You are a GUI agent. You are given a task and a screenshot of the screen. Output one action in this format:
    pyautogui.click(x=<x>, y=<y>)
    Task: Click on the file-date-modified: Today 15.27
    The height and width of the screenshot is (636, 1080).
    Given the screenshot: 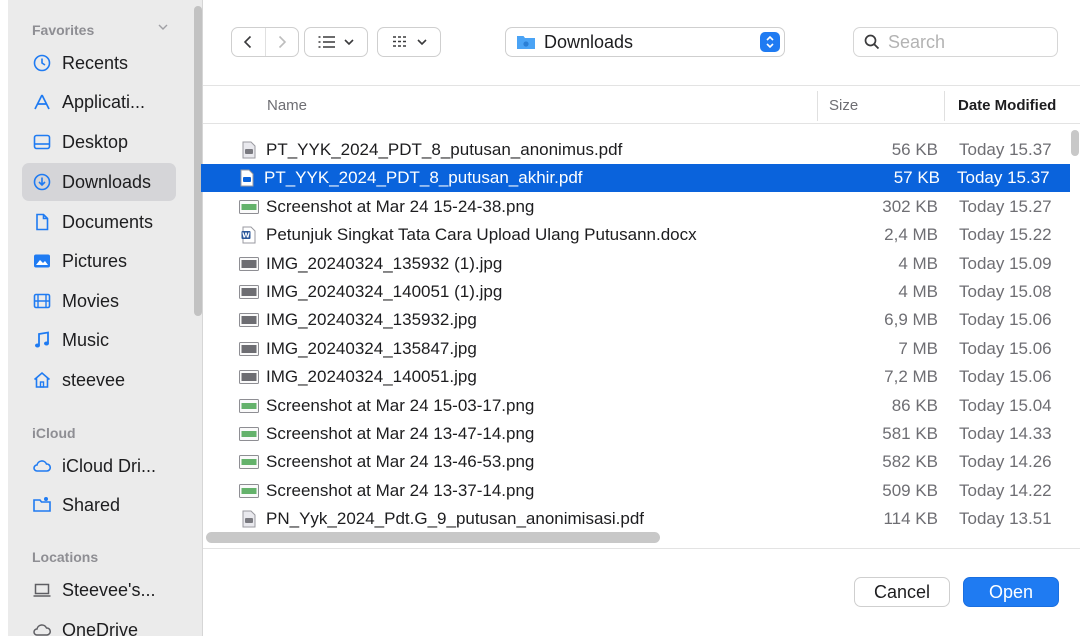 What is the action you would take?
    pyautogui.click(x=1005, y=206)
    